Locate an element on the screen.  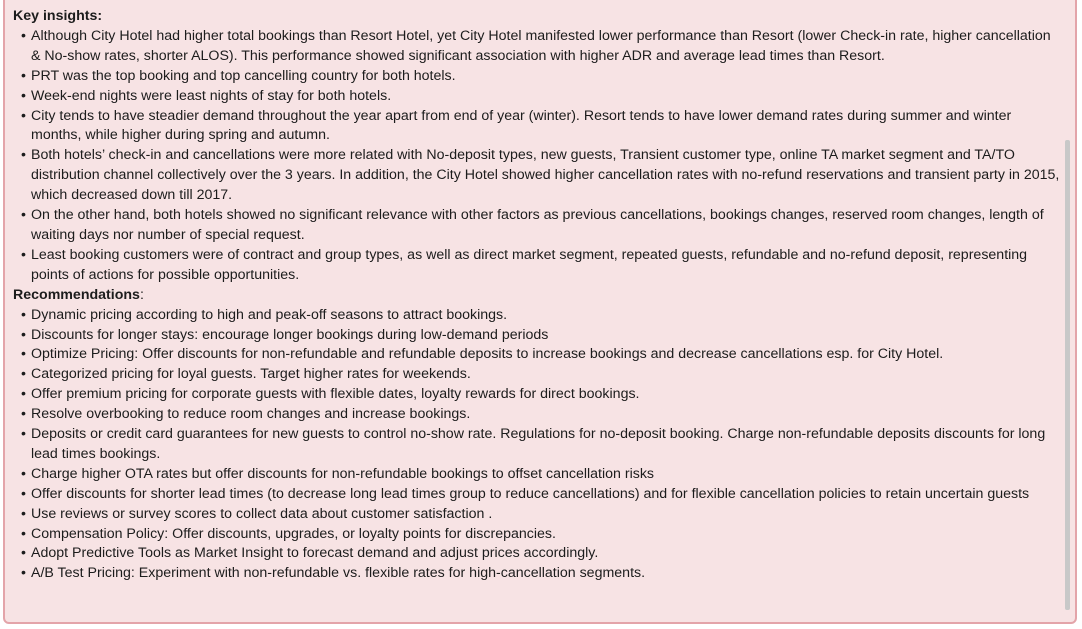
key-insights-heading: Key insights: is located at coordinates (58, 16).